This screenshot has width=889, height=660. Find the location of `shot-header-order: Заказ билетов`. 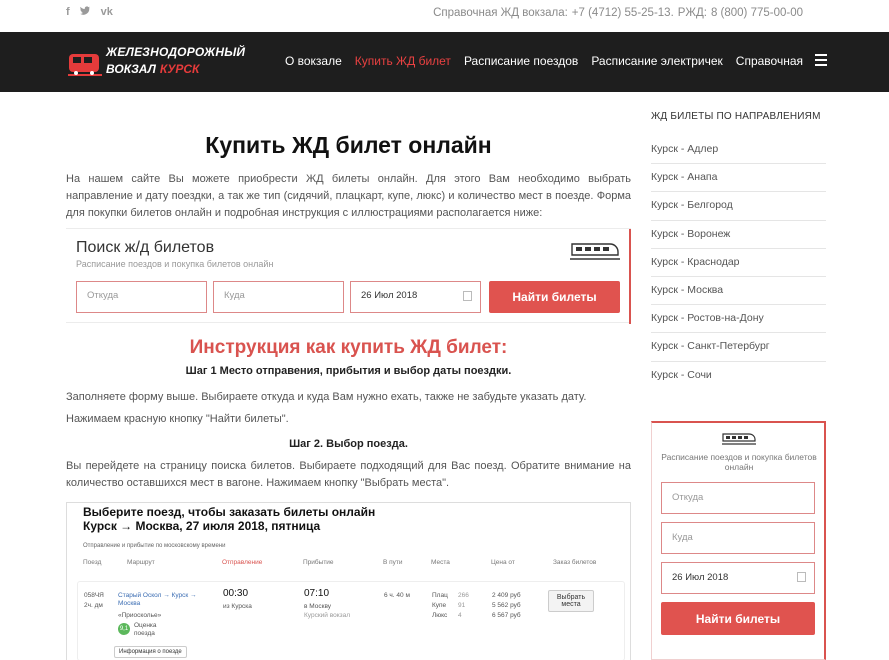

shot-header-order: Заказ билетов is located at coordinates (575, 562).